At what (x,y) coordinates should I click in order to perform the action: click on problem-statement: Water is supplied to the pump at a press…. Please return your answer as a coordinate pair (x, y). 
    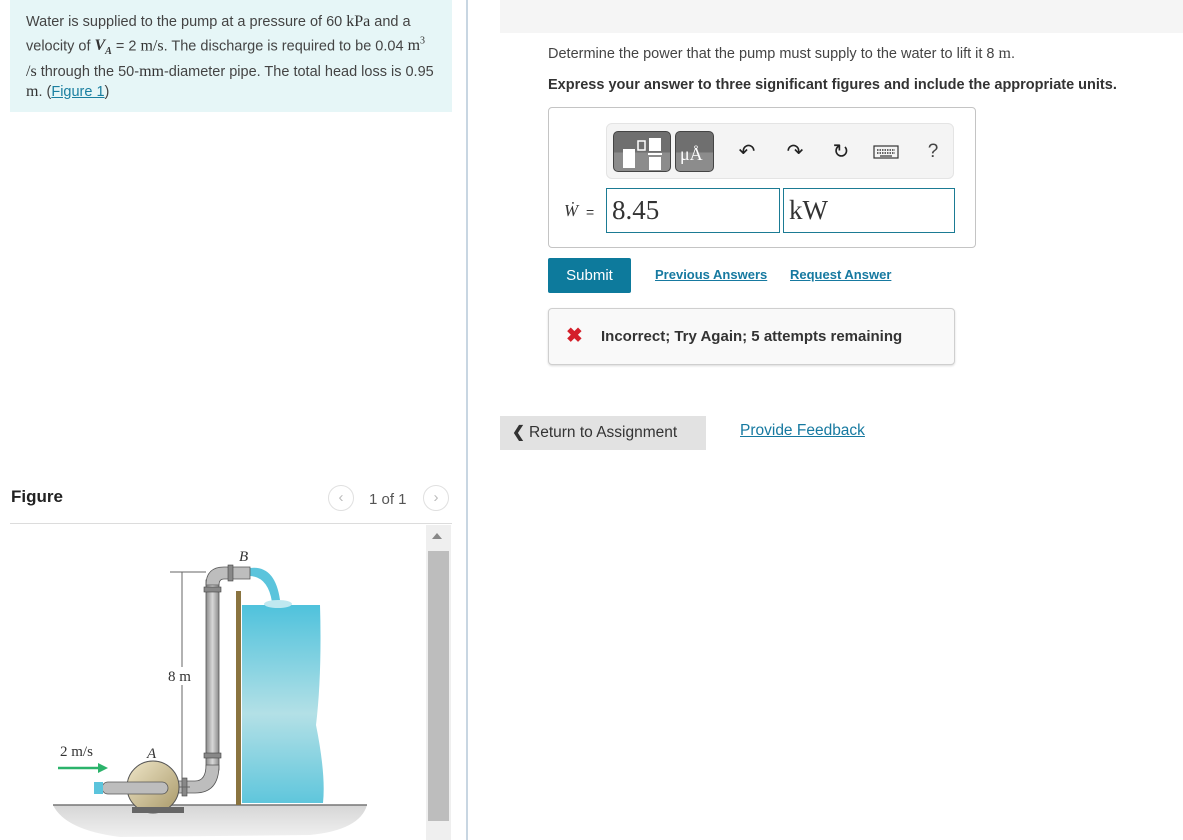
    Looking at the image, I should click on (231, 56).